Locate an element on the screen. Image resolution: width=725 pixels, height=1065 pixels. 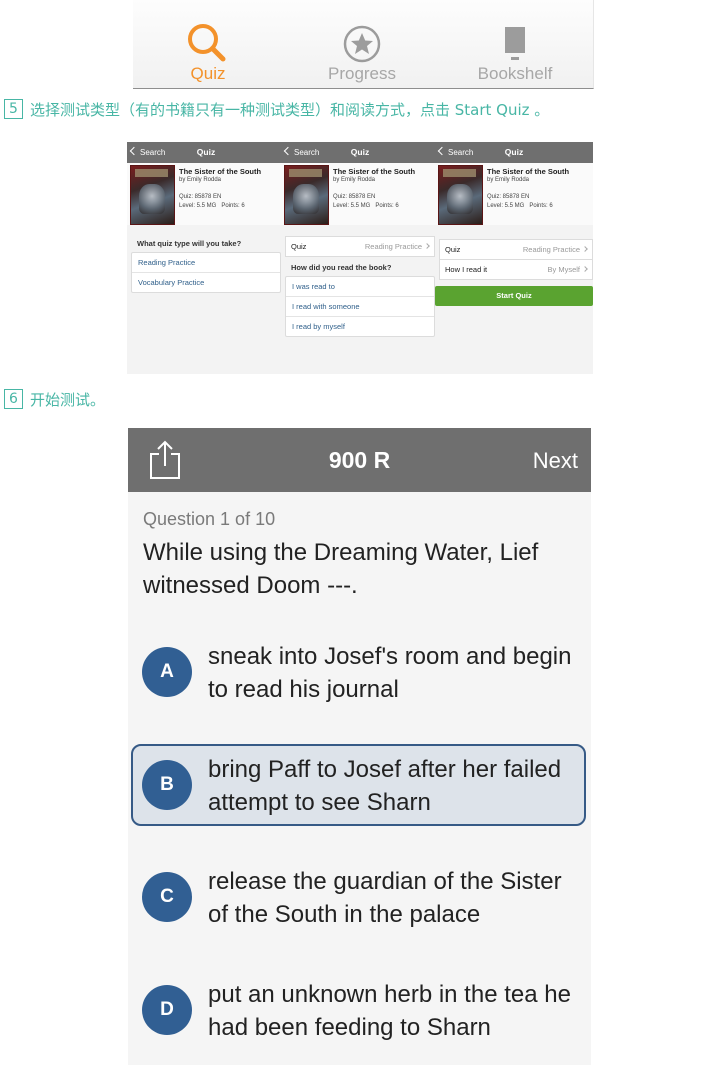
quiz-nav-bar: 900 R Next is located at coordinates (359, 460).